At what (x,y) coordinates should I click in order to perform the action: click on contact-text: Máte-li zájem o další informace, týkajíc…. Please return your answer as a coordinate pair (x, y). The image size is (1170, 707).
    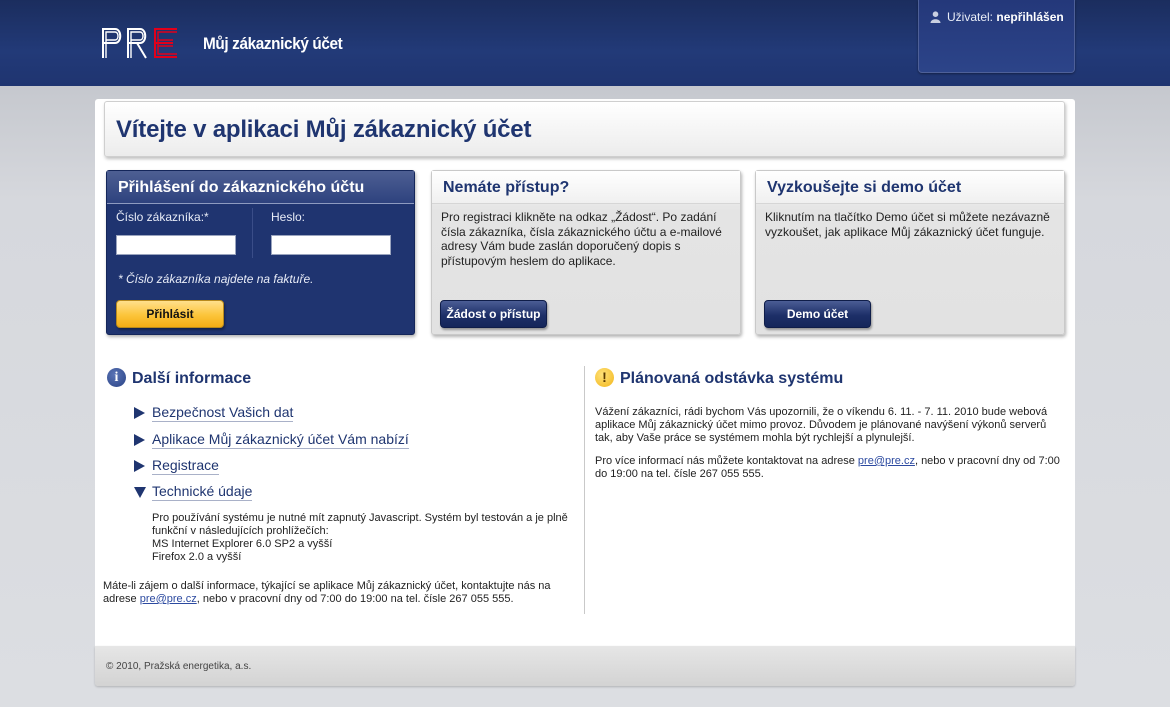
    Looking at the image, I should click on (338, 593).